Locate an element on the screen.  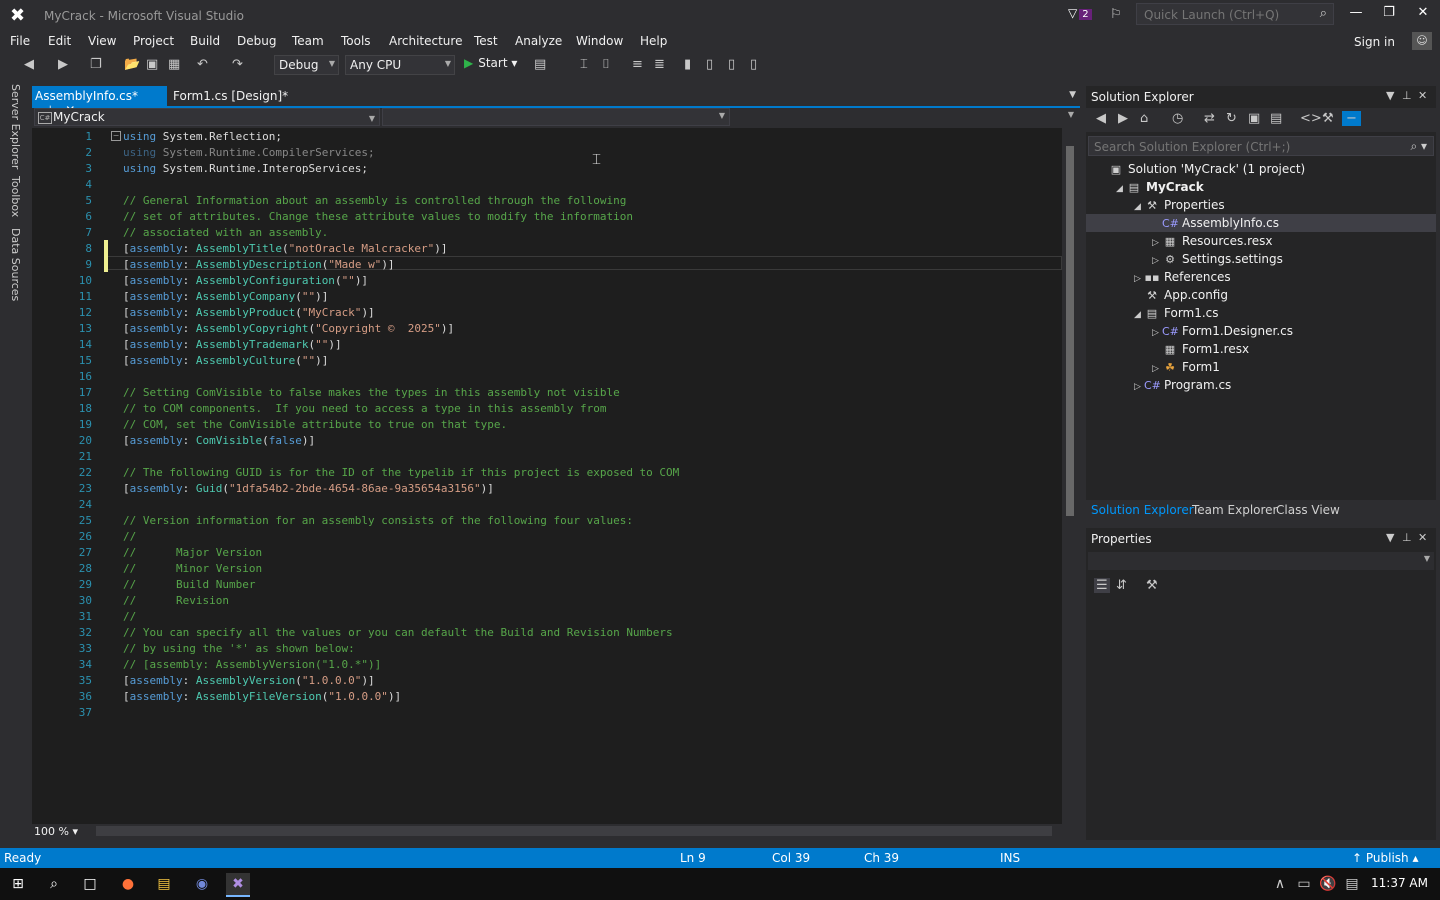
redo-icon: ↷ is located at coordinates (237, 64).